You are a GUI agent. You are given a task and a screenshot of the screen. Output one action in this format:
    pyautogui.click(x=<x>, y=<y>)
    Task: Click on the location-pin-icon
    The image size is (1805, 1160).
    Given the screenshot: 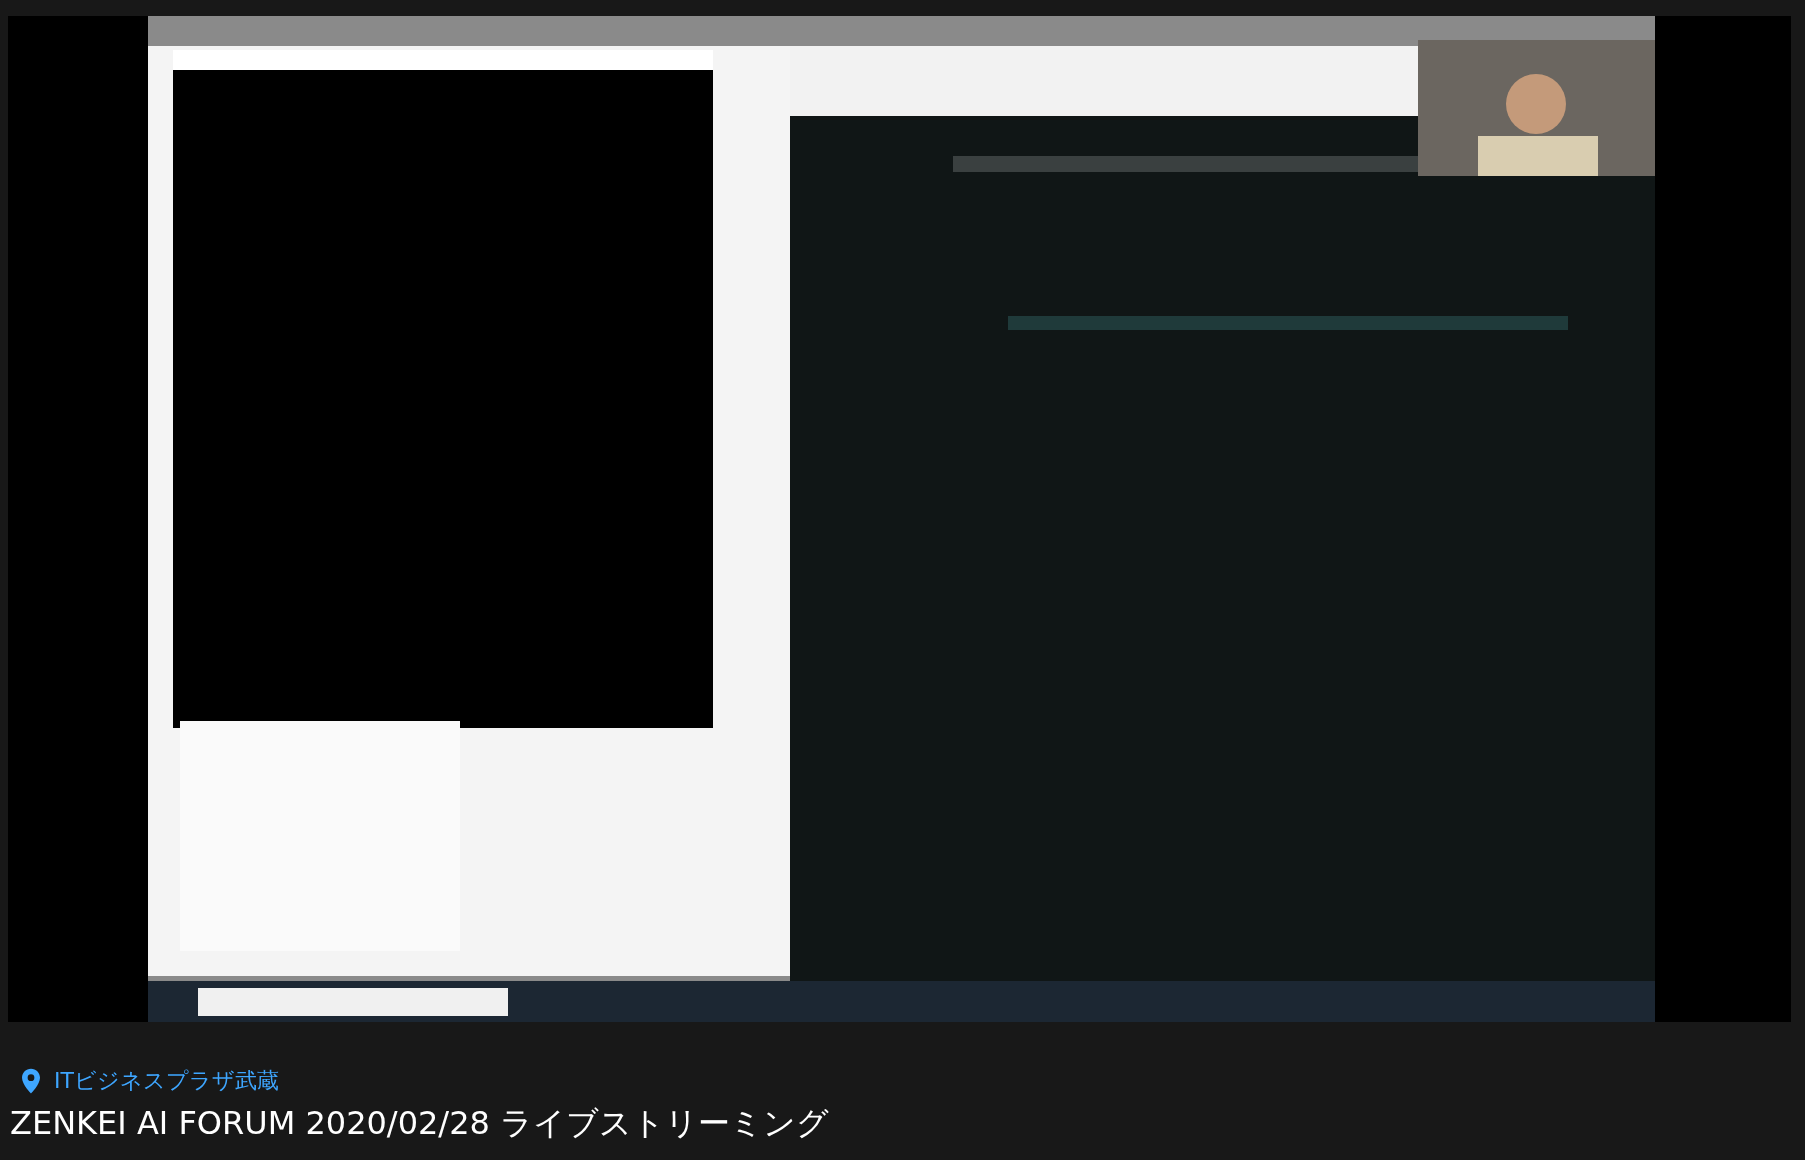 What is the action you would take?
    pyautogui.click(x=31, y=1081)
    